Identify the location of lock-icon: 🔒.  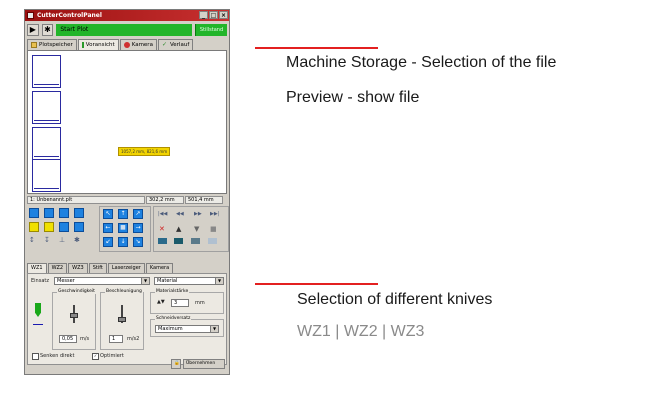
(176, 364).